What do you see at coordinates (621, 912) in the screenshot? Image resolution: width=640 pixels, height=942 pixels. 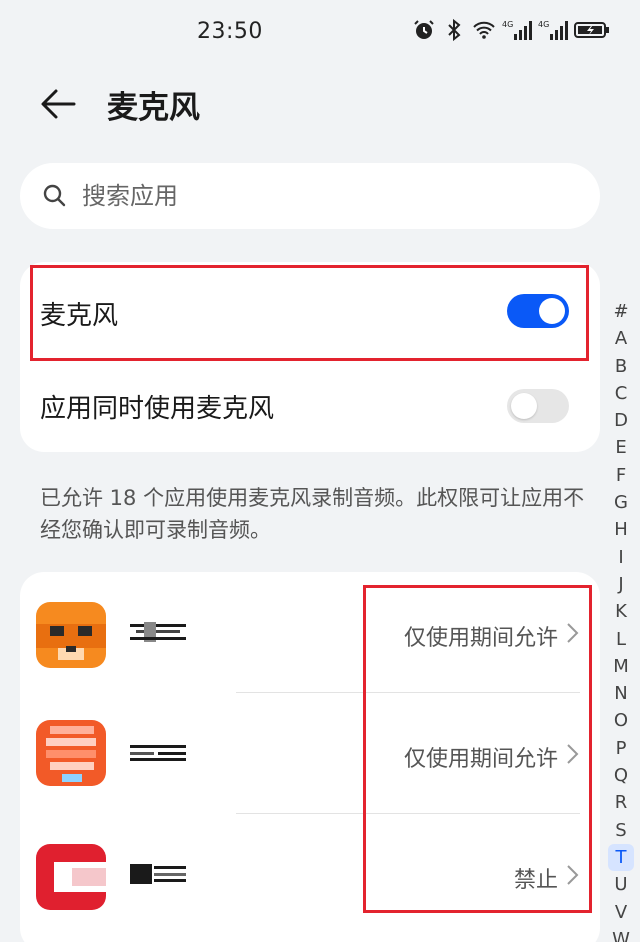 I see `alphabet-index-letter: V` at bounding box center [621, 912].